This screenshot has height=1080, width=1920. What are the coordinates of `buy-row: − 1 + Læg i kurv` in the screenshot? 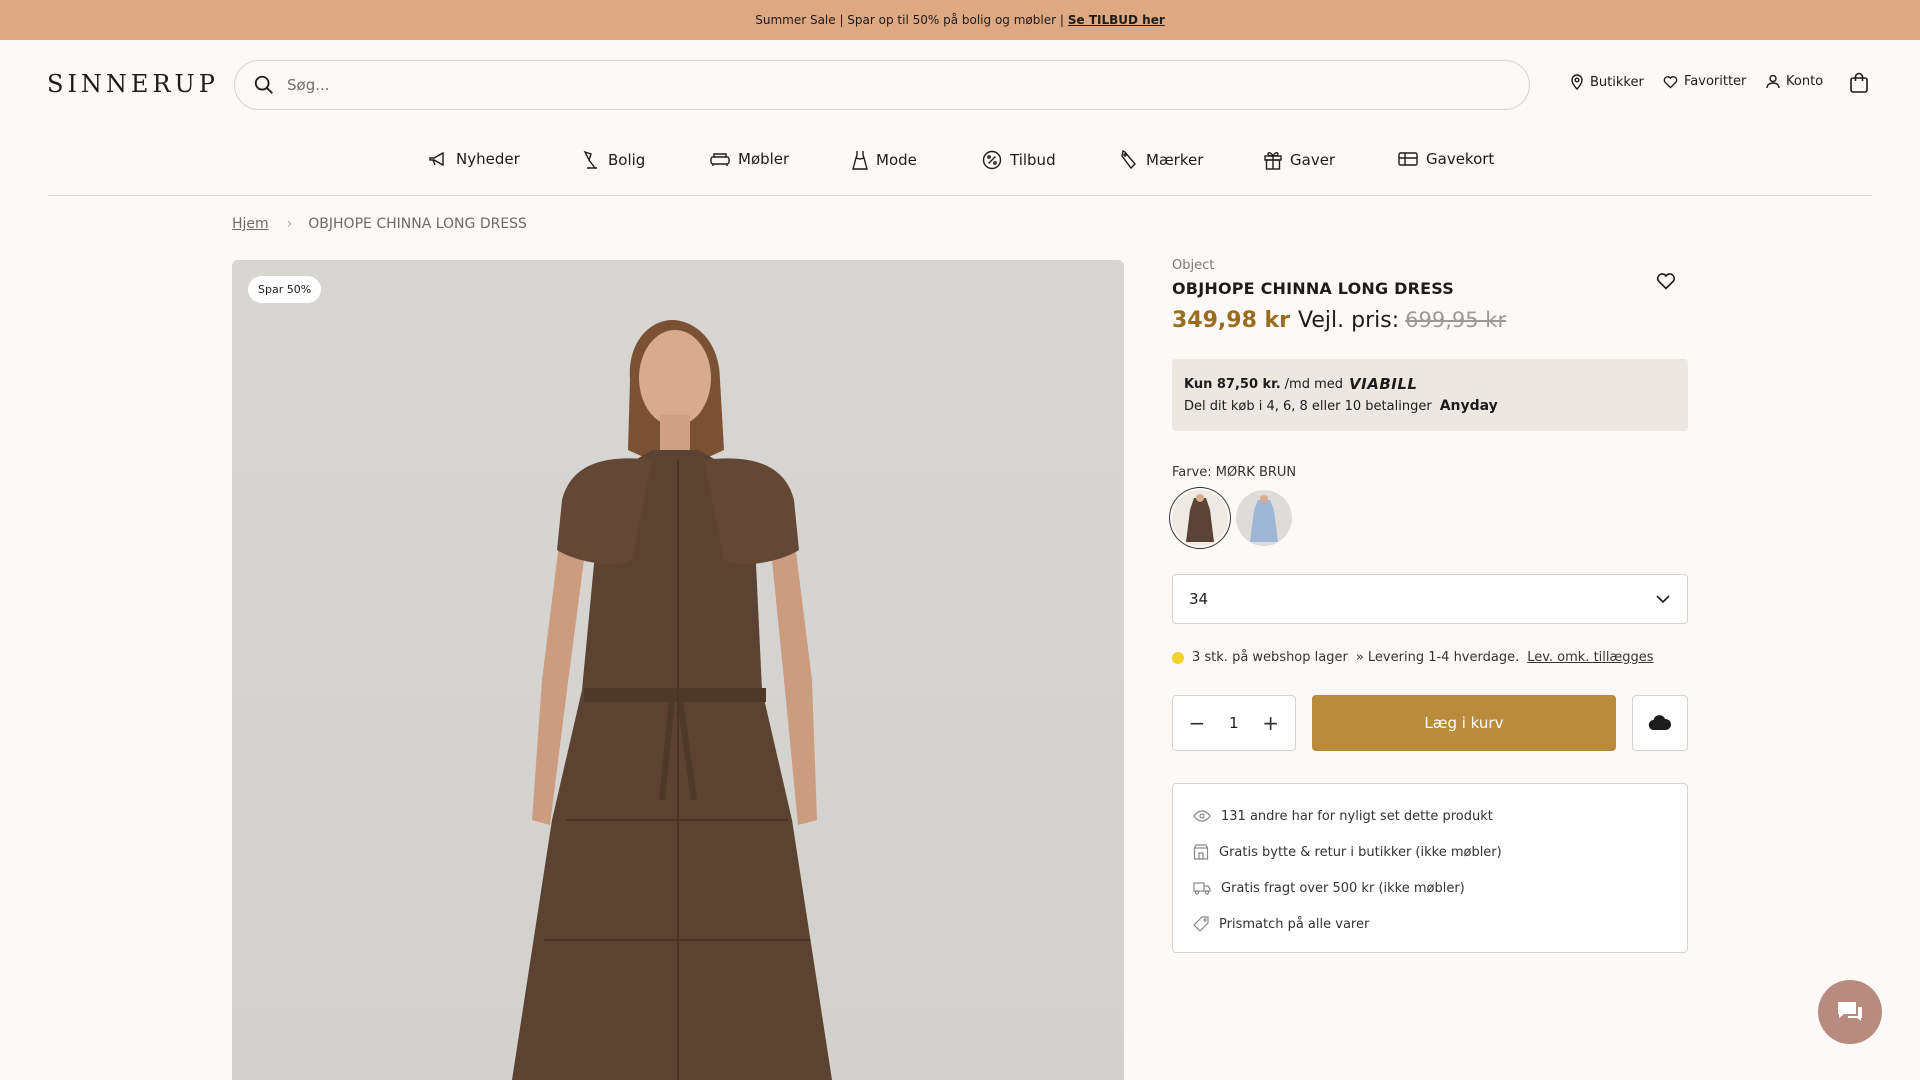 It's located at (1430, 723).